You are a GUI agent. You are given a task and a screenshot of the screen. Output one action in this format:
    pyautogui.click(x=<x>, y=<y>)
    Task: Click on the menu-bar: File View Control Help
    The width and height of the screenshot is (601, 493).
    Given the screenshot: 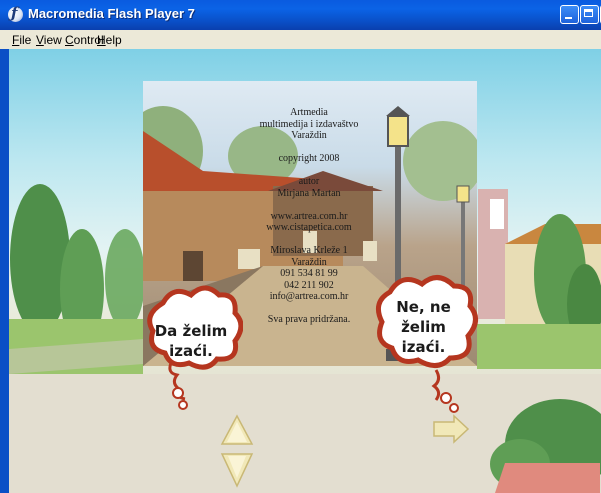 What is the action you would take?
    pyautogui.click(x=300, y=39)
    